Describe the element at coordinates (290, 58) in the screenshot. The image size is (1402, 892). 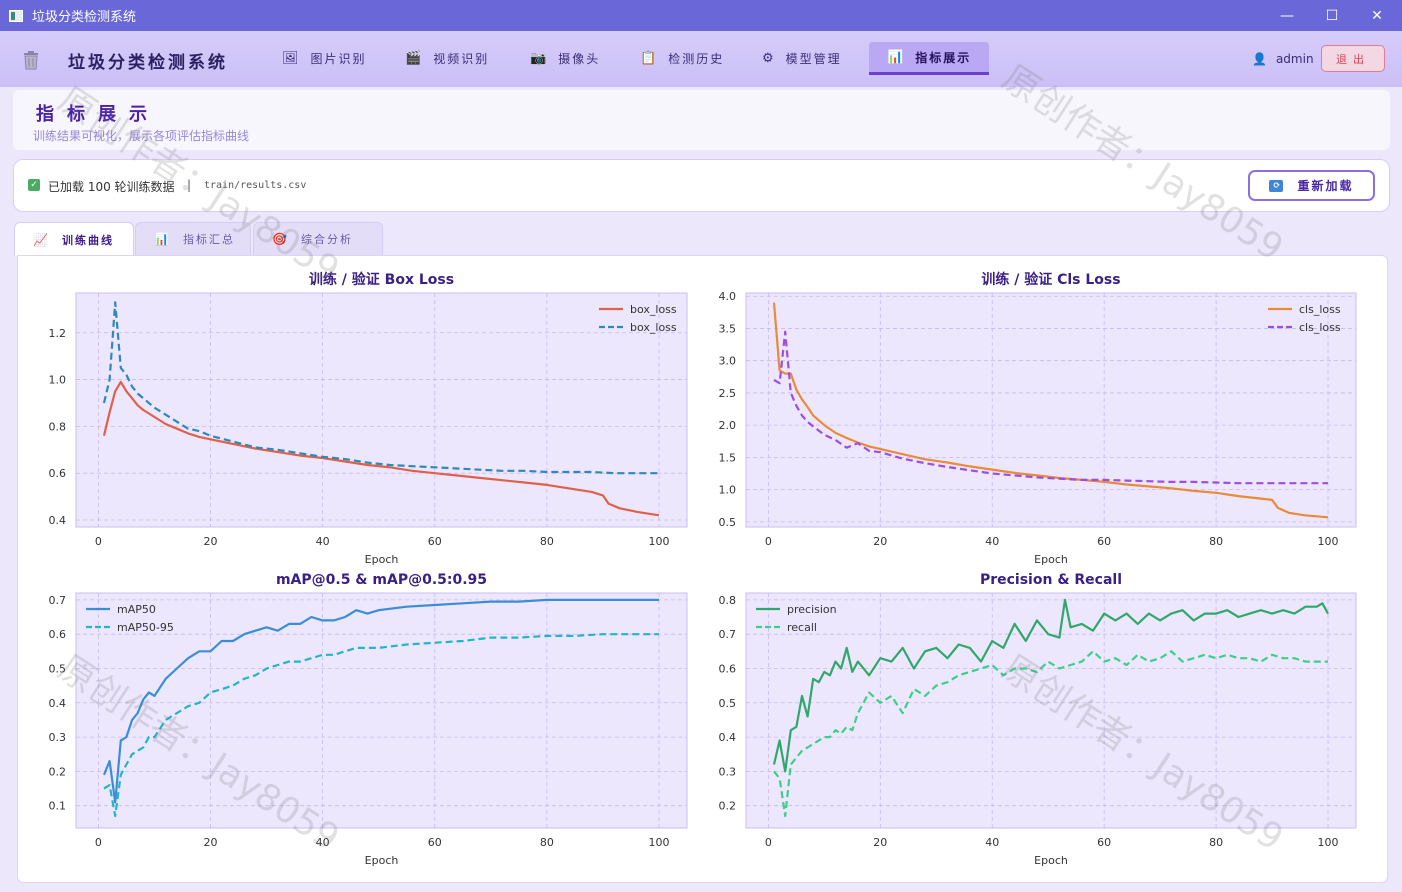
I see `image-icon: 🖼` at that location.